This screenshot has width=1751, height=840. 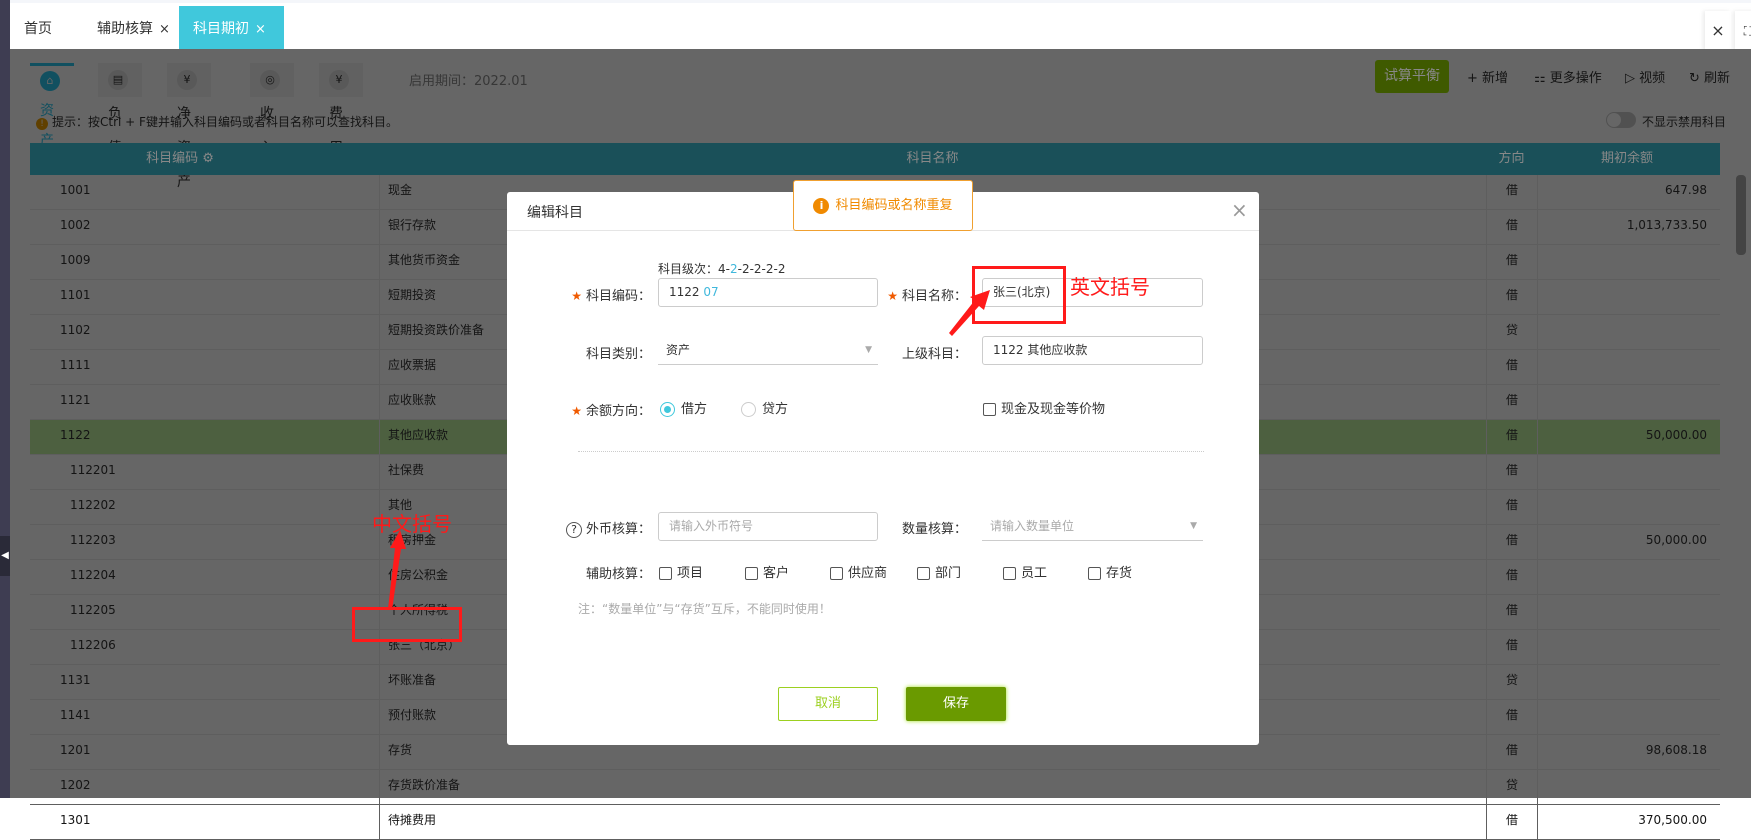 What do you see at coordinates (1630, 78) in the screenshot?
I see `play-icon: ▷` at bounding box center [1630, 78].